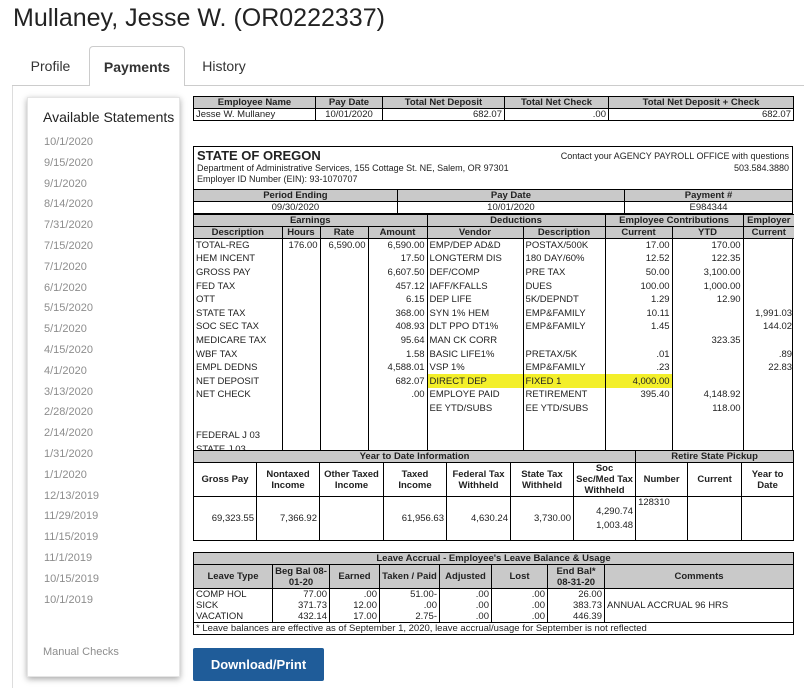 The height and width of the screenshot is (688, 804). Describe the element at coordinates (707, 395) in the screenshot. I see `contribution-ytd: 4,148.92` at that location.